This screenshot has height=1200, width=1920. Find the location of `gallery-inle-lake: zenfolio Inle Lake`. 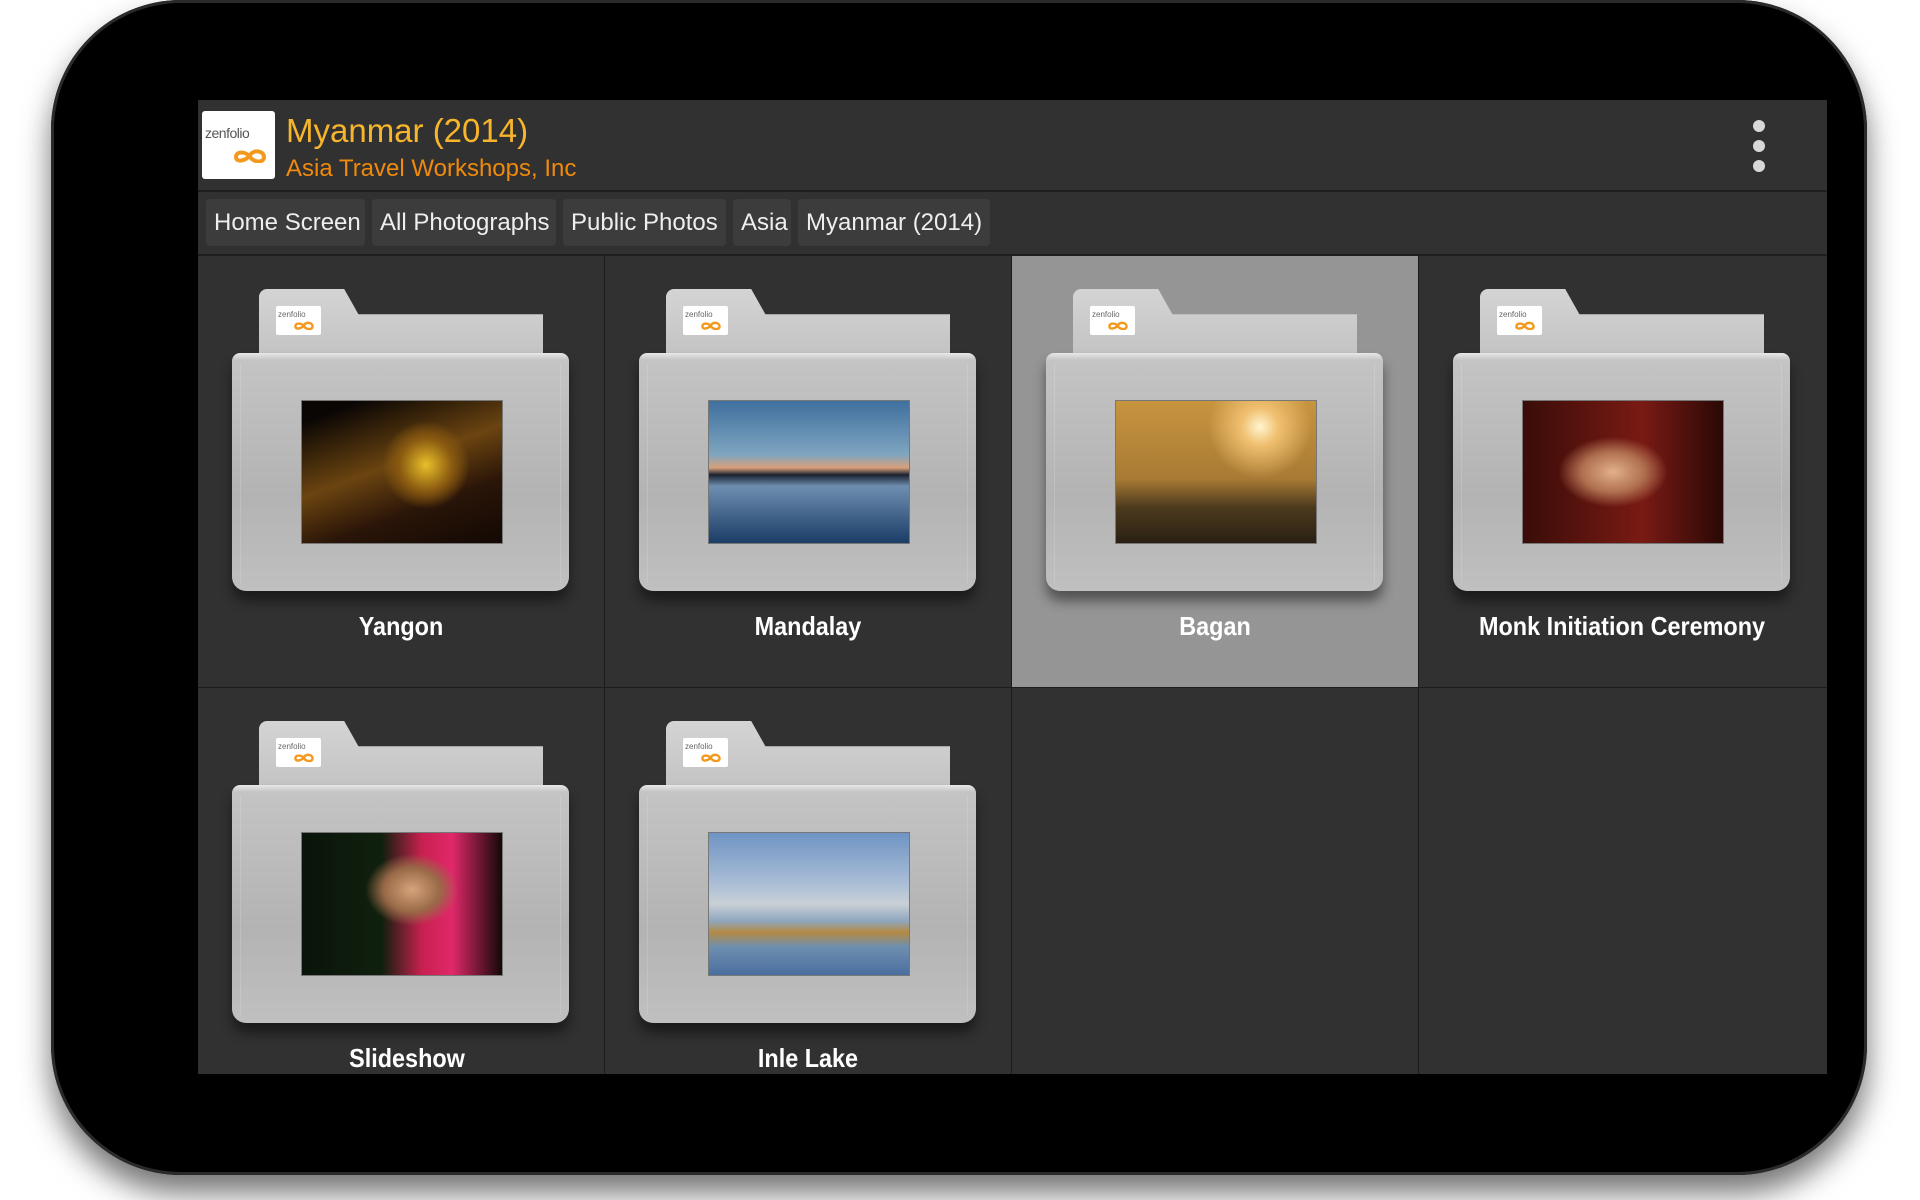

gallery-inle-lake: zenfolio Inle Lake is located at coordinates (808, 881).